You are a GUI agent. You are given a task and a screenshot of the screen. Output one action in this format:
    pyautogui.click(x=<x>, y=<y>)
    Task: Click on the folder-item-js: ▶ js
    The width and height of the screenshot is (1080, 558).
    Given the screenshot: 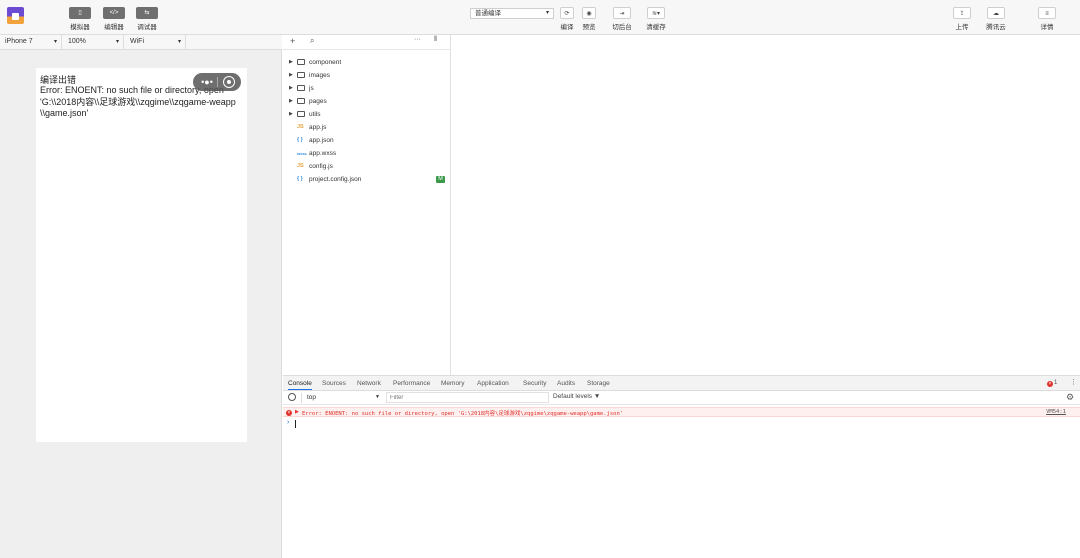 What is the action you would take?
    pyautogui.click(x=367, y=88)
    